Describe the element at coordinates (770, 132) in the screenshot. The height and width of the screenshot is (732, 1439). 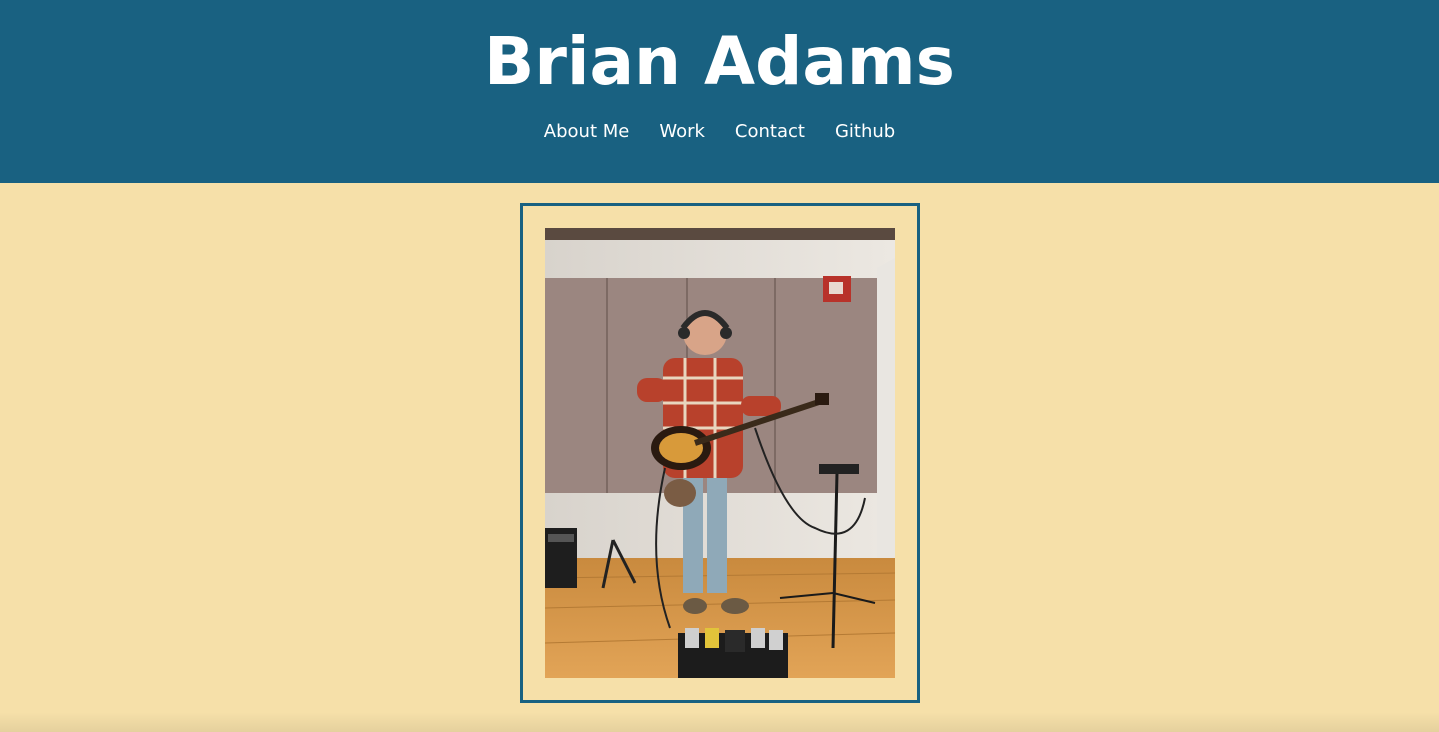
I see `nav-contact-link: Contact` at that location.